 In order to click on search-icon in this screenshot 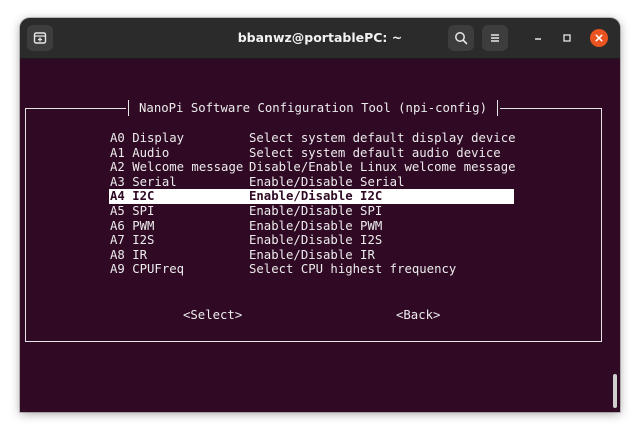, I will do `click(461, 38)`.